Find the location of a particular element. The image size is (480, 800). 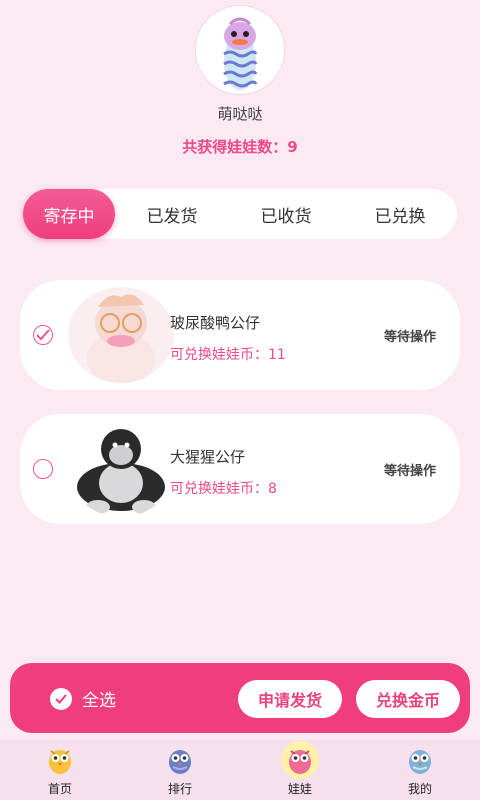

item-name: 玻尿酸鸭公仔 is located at coordinates (215, 323).